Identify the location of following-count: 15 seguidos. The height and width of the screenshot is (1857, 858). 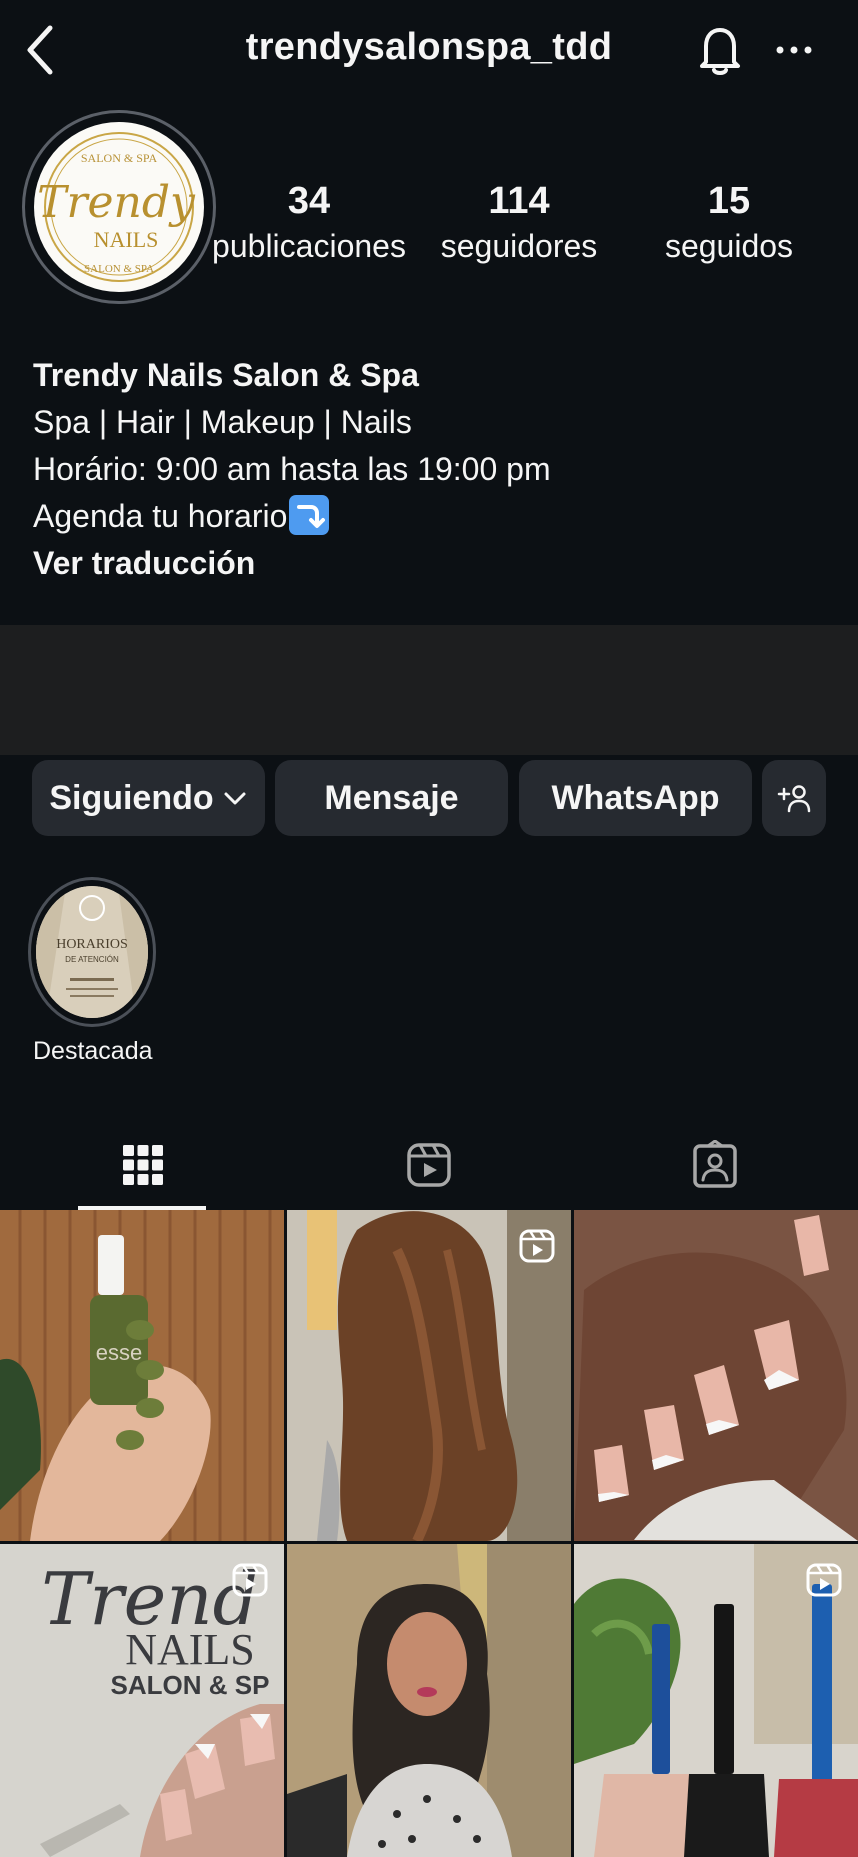
(729, 223).